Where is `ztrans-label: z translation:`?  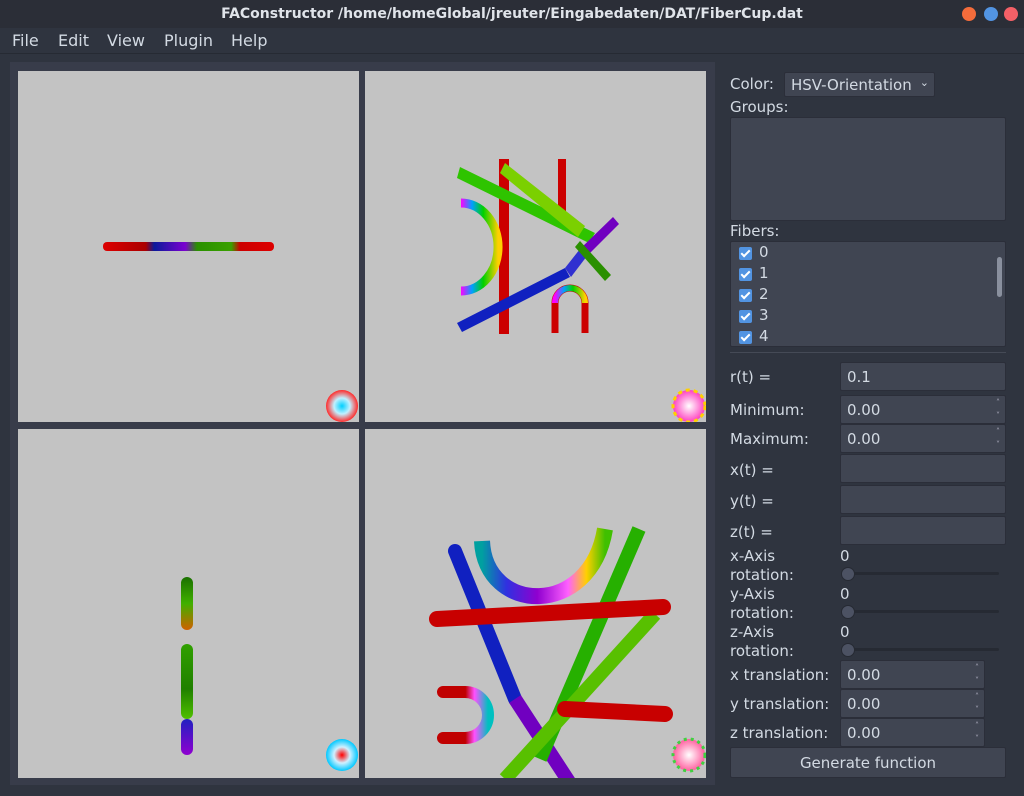
ztrans-label: z translation: is located at coordinates (779, 733).